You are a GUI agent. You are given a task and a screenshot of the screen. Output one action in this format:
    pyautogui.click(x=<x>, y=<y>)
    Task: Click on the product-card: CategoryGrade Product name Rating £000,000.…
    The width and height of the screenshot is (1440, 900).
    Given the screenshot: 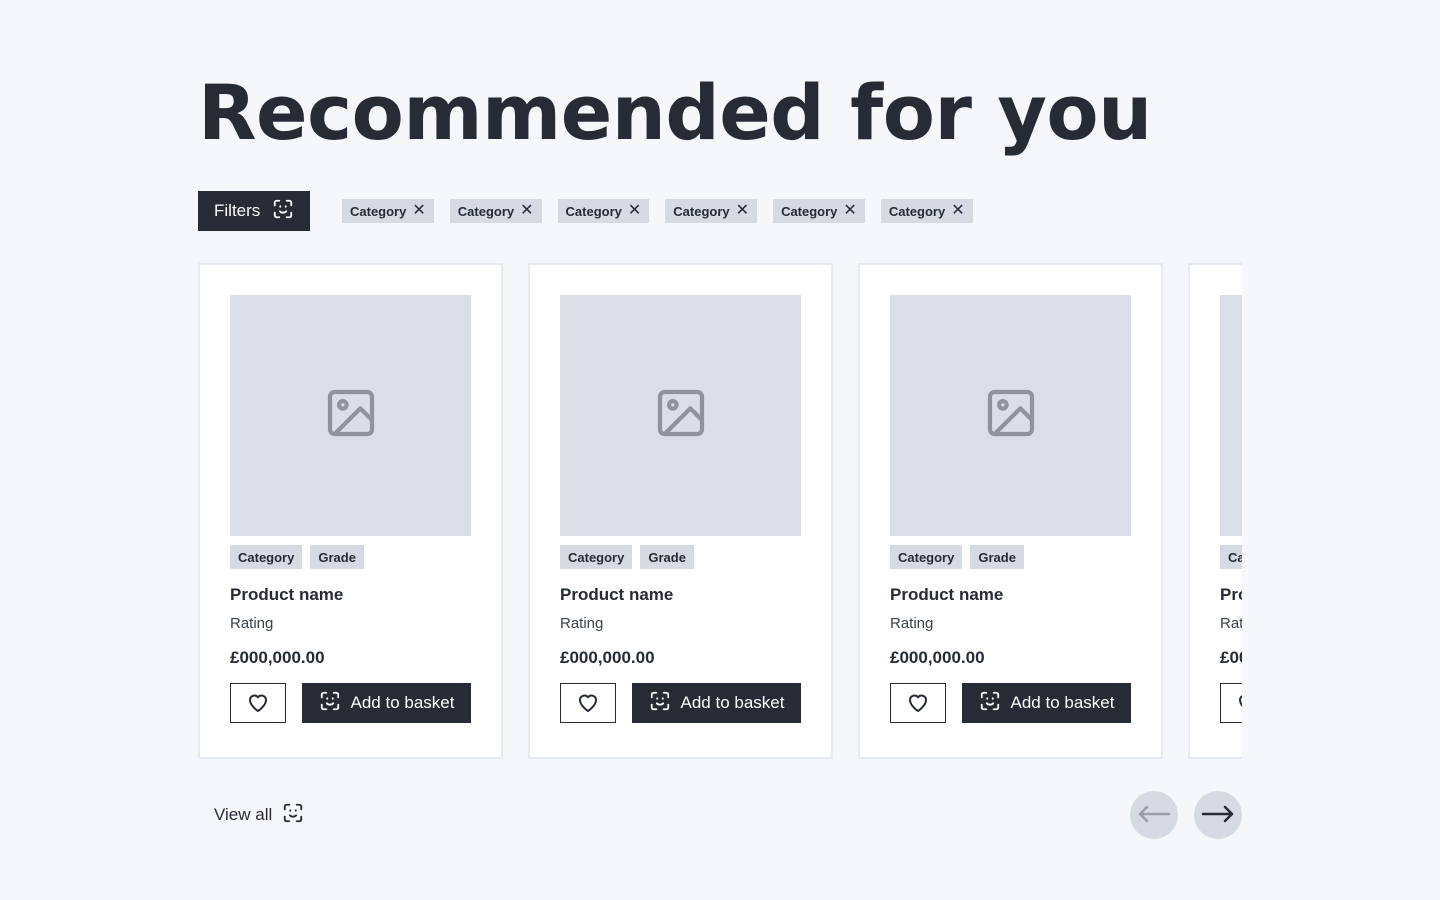 What is the action you would take?
    pyautogui.click(x=1215, y=511)
    